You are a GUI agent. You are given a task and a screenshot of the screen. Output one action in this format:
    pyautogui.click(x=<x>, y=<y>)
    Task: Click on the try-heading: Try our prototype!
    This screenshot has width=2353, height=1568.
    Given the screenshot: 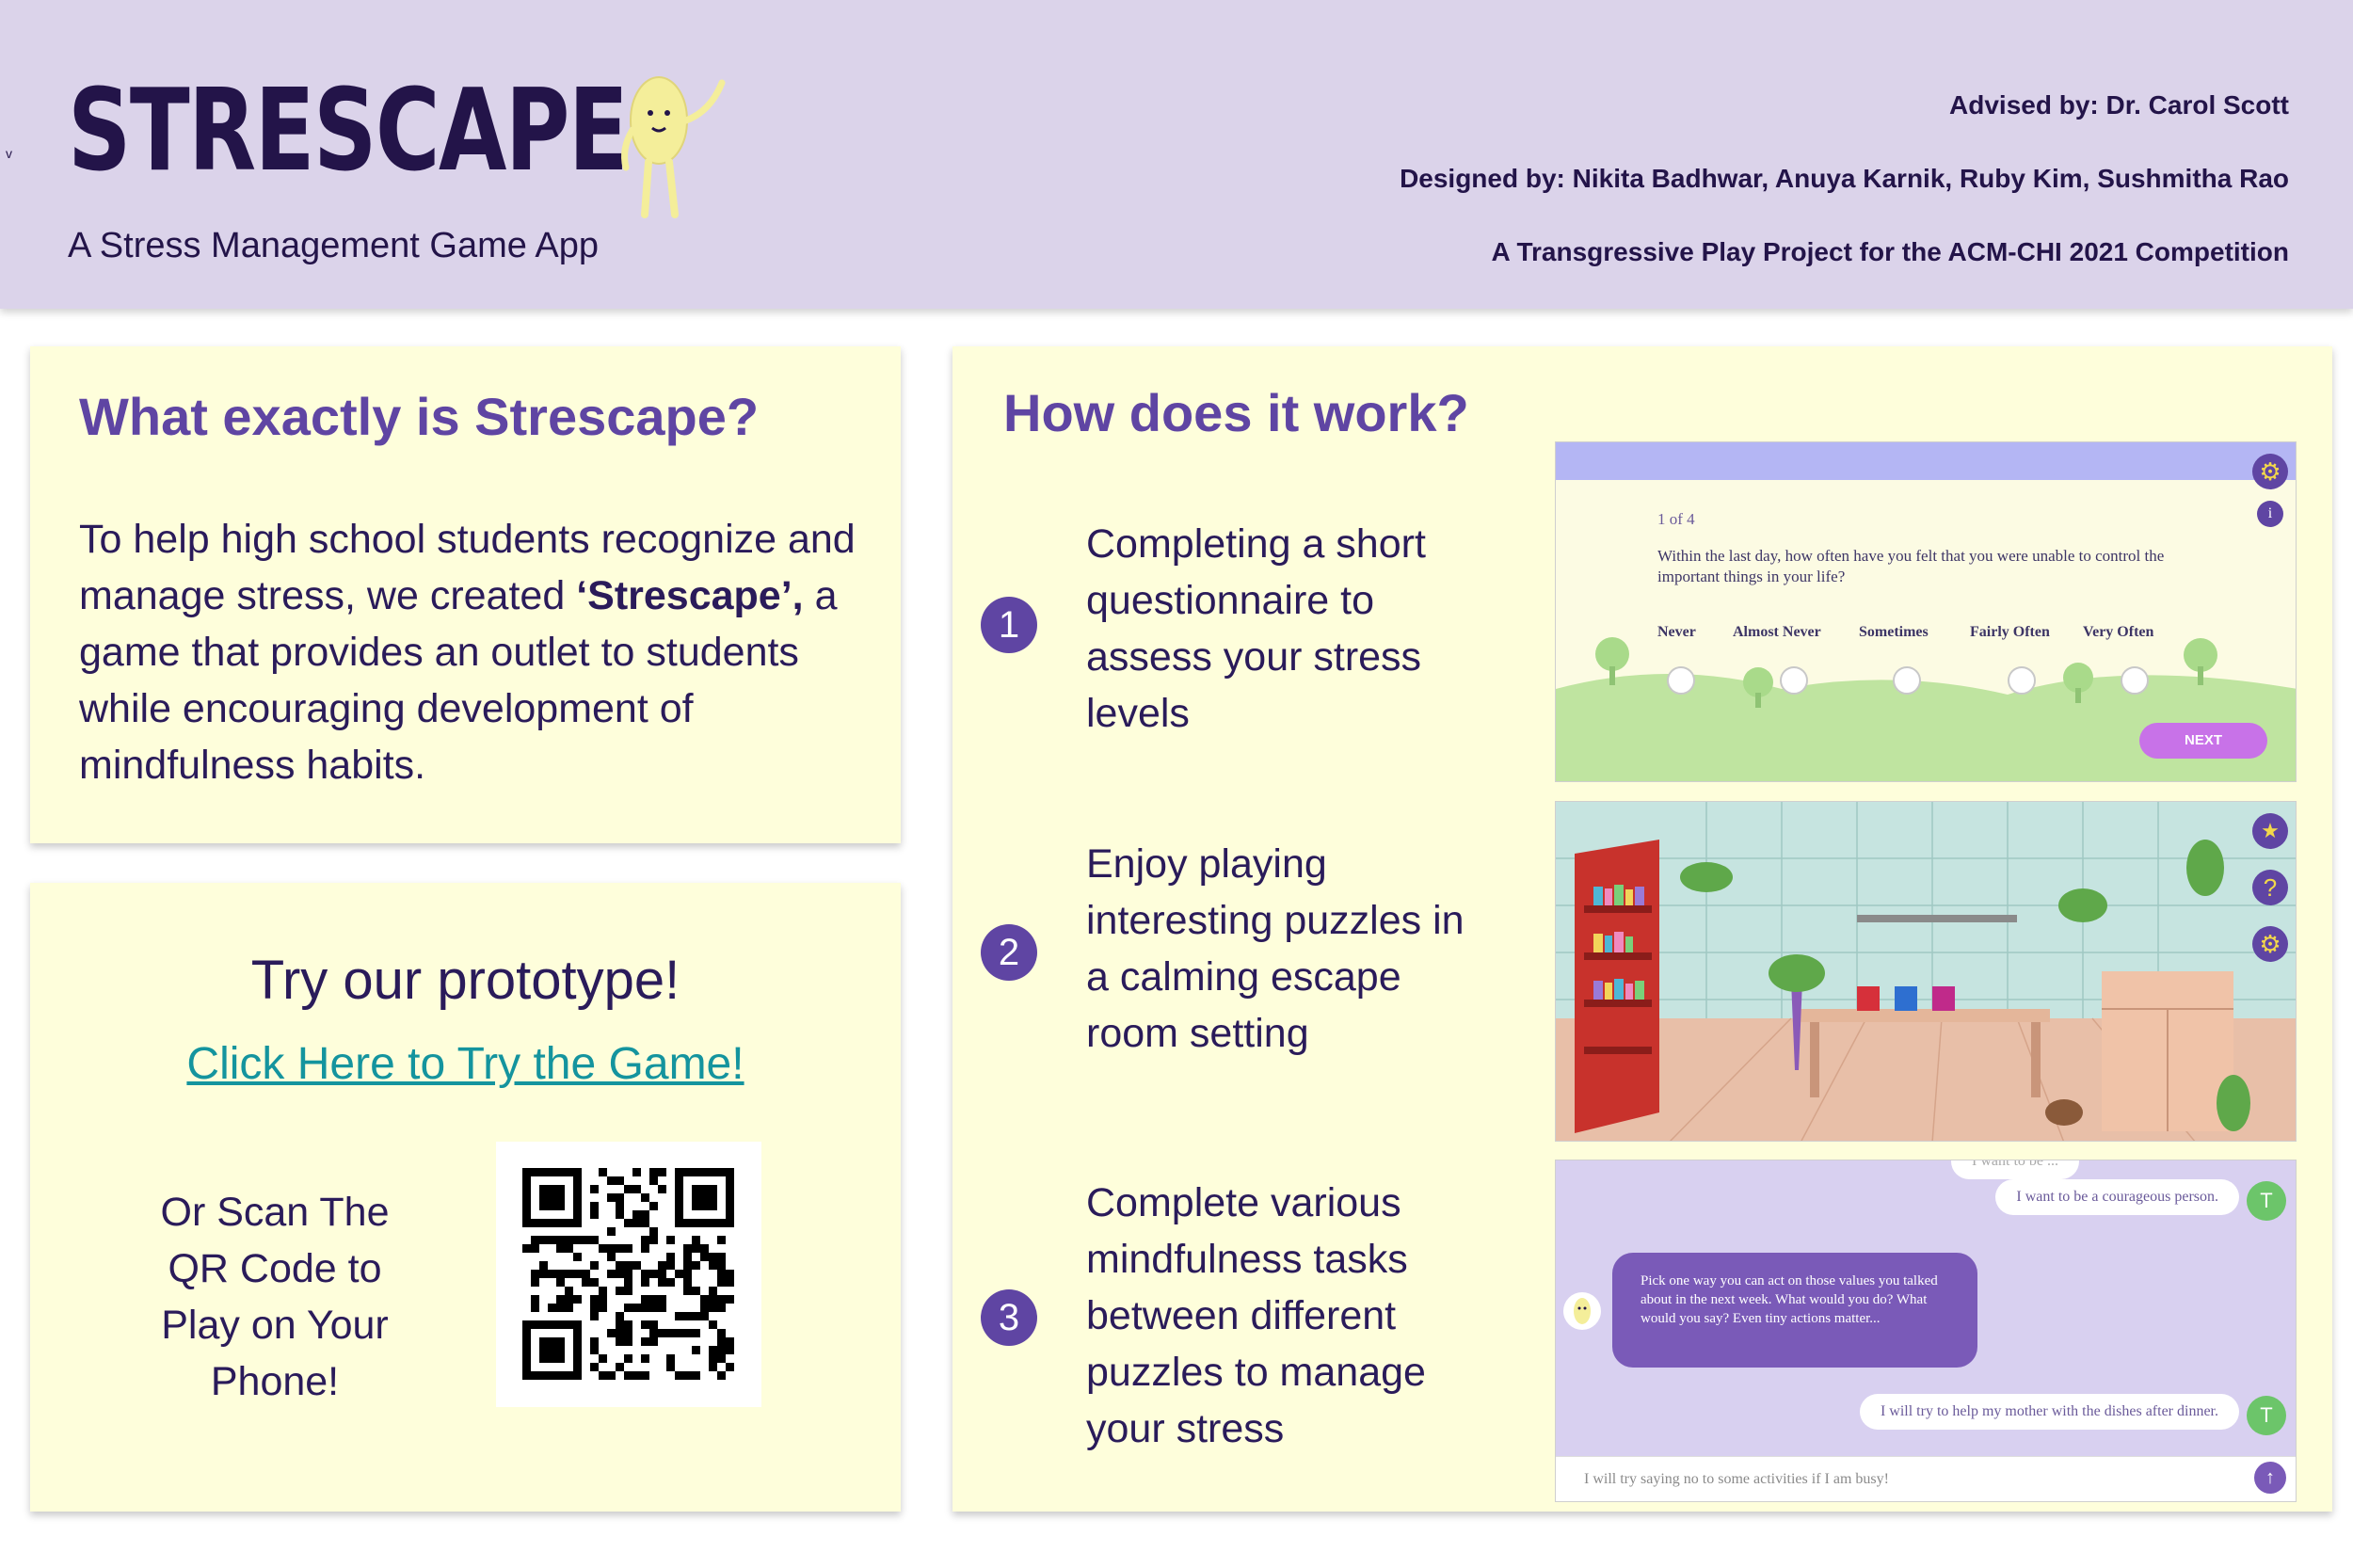 What is the action you would take?
    pyautogui.click(x=465, y=980)
    